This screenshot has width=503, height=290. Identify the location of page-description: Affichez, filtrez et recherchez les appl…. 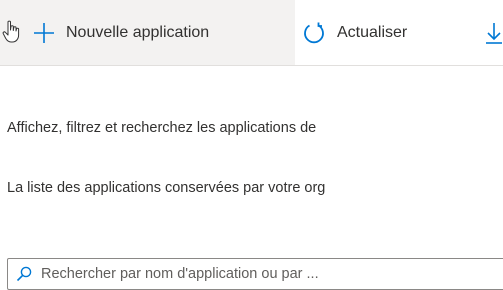
(162, 128).